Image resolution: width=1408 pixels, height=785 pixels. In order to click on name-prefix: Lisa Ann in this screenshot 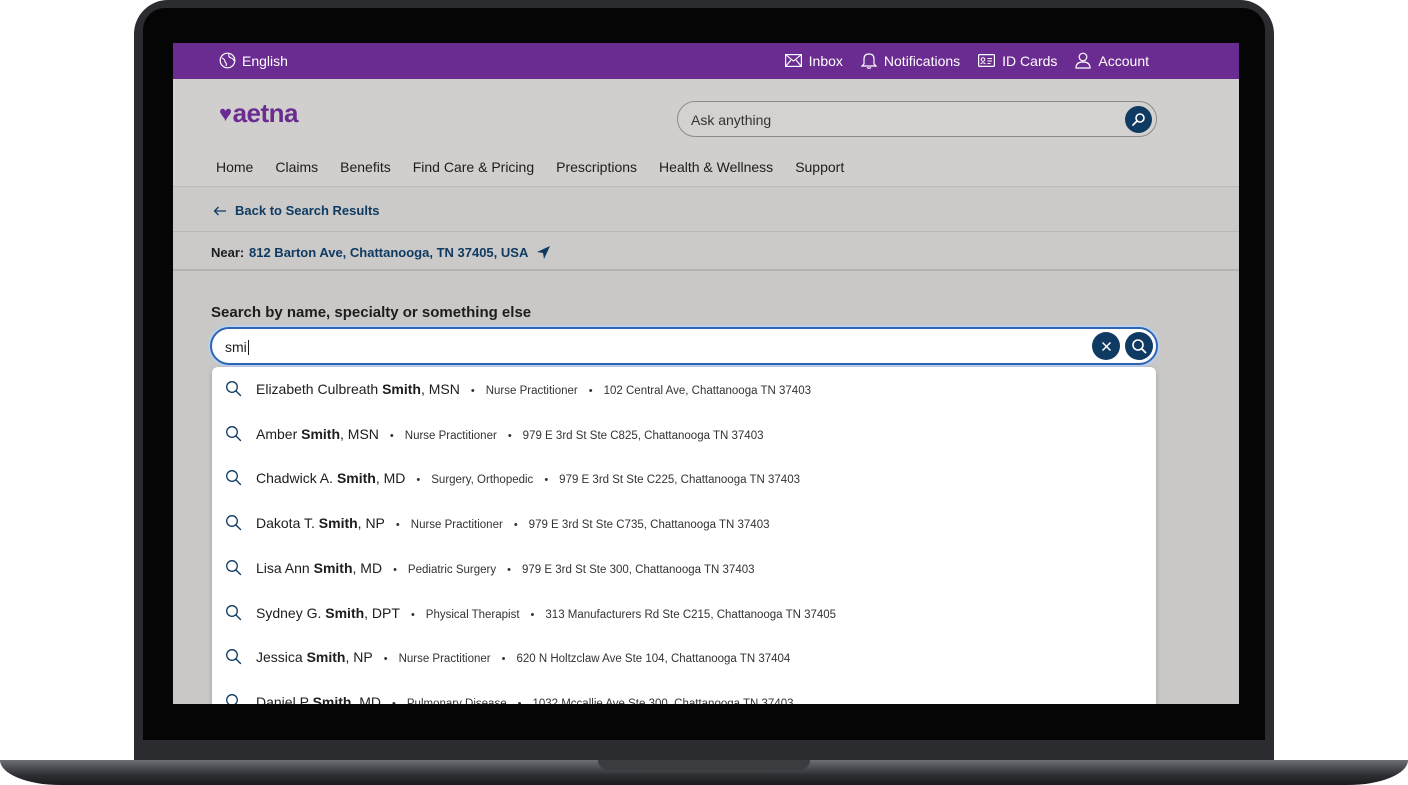, I will do `click(285, 567)`.